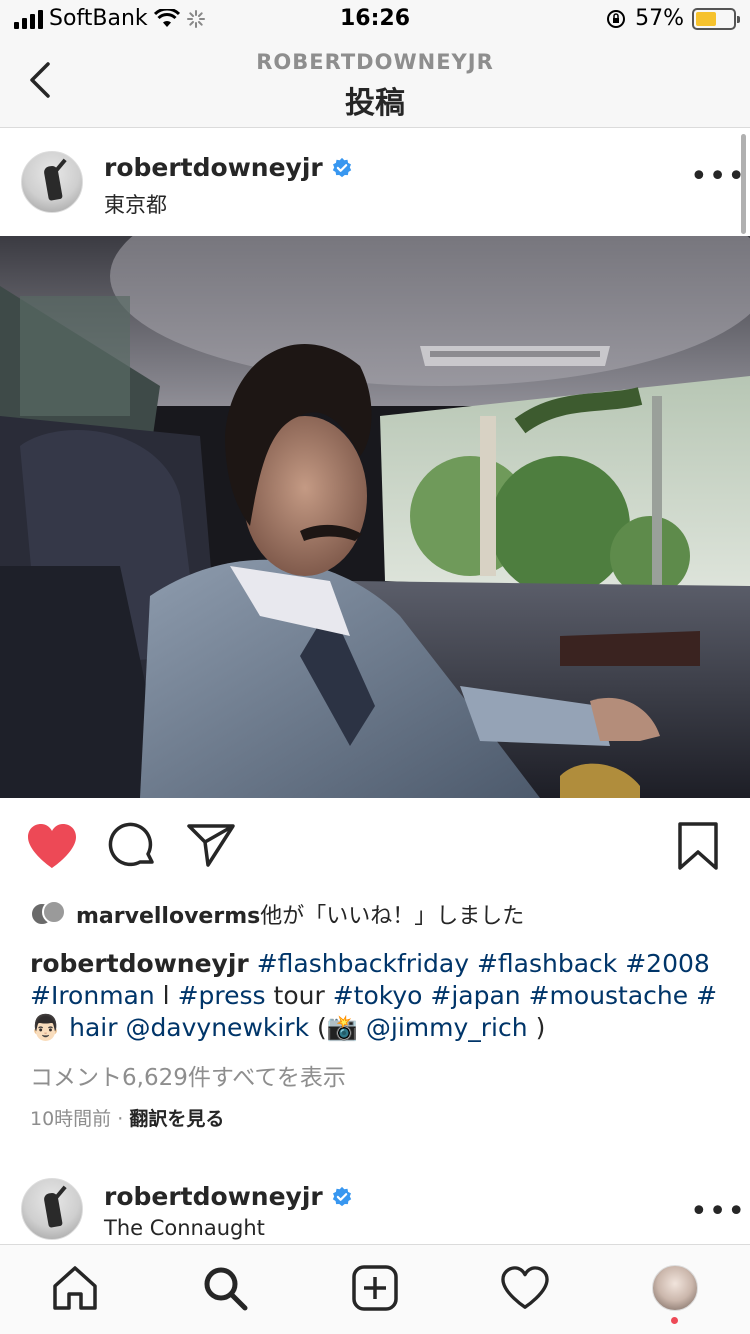 The width and height of the screenshot is (750, 1334). I want to click on heart-filled-icon, so click(52, 846).